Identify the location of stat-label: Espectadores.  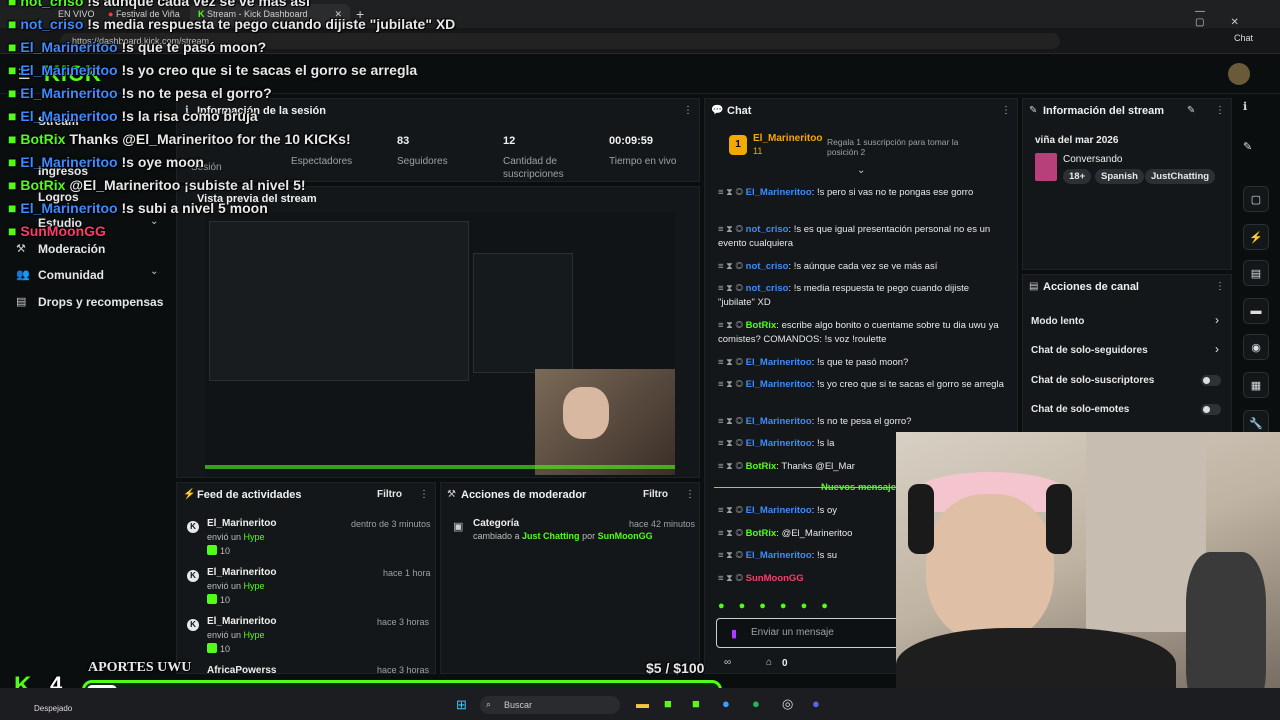
(322, 161).